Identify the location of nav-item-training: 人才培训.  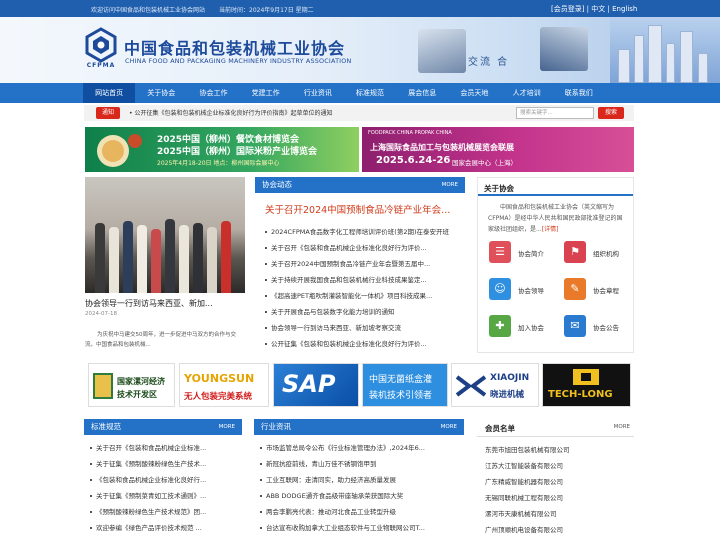
(527, 93).